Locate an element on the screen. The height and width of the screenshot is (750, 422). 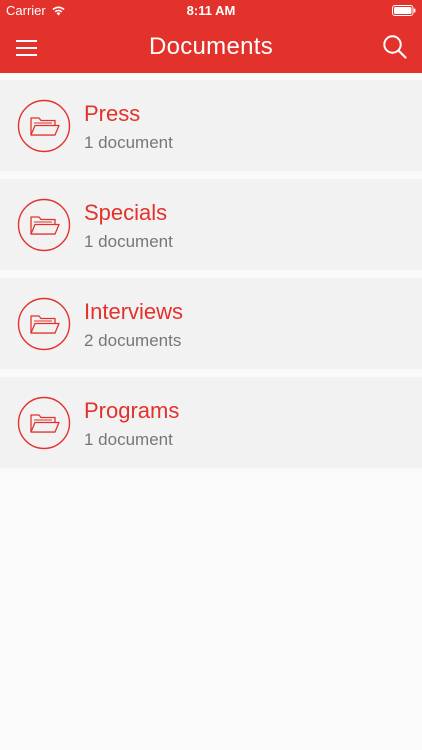
folder-name: Press is located at coordinates (112, 113).